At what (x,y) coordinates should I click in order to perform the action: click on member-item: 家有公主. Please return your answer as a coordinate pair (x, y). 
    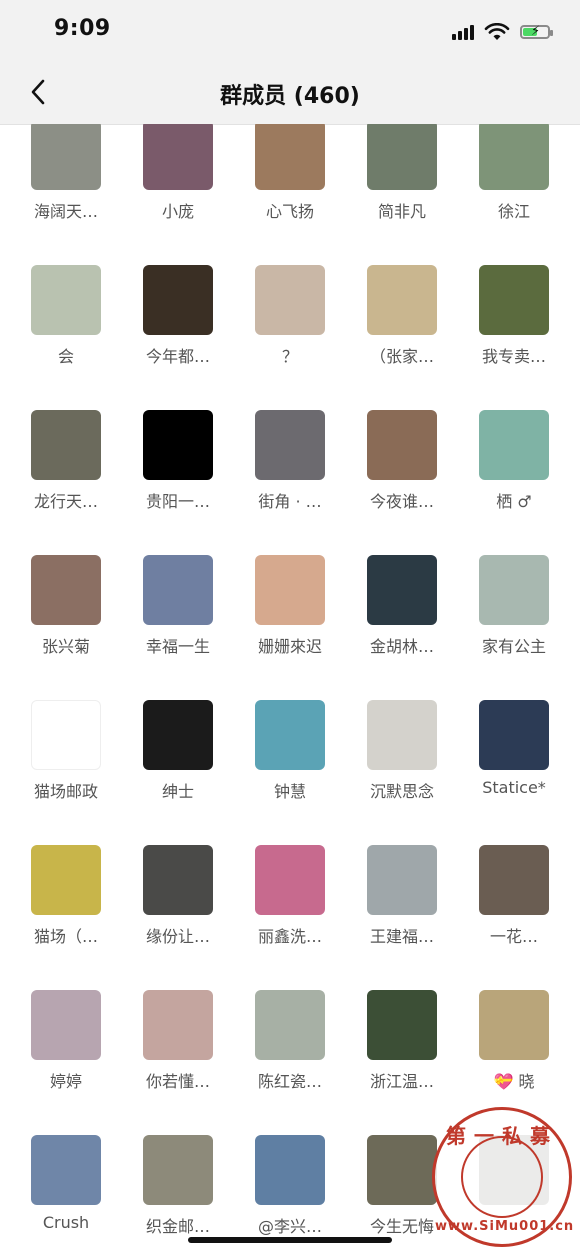
    Looking at the image, I should click on (514, 627).